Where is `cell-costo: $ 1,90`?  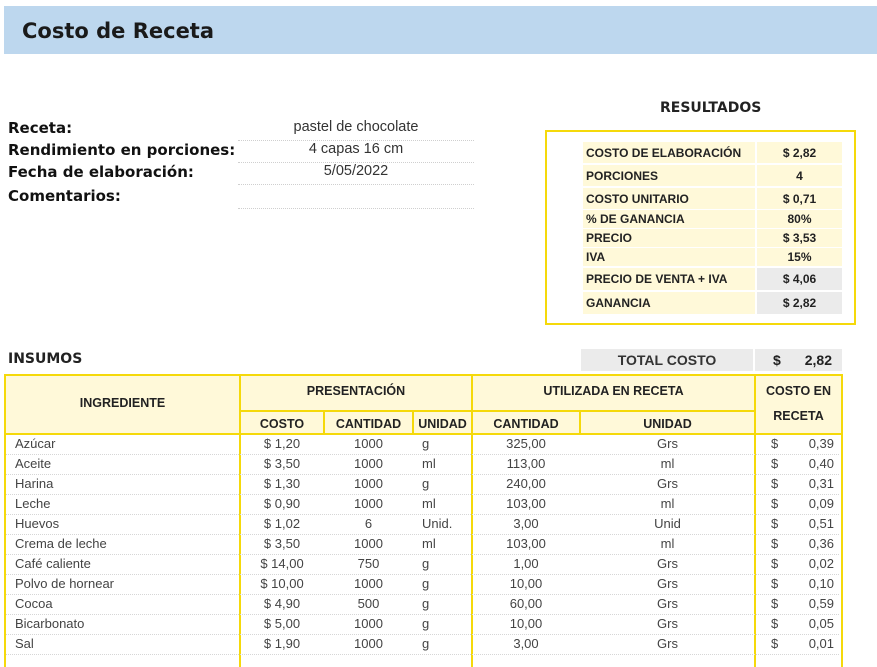 cell-costo: $ 1,90 is located at coordinates (282, 644).